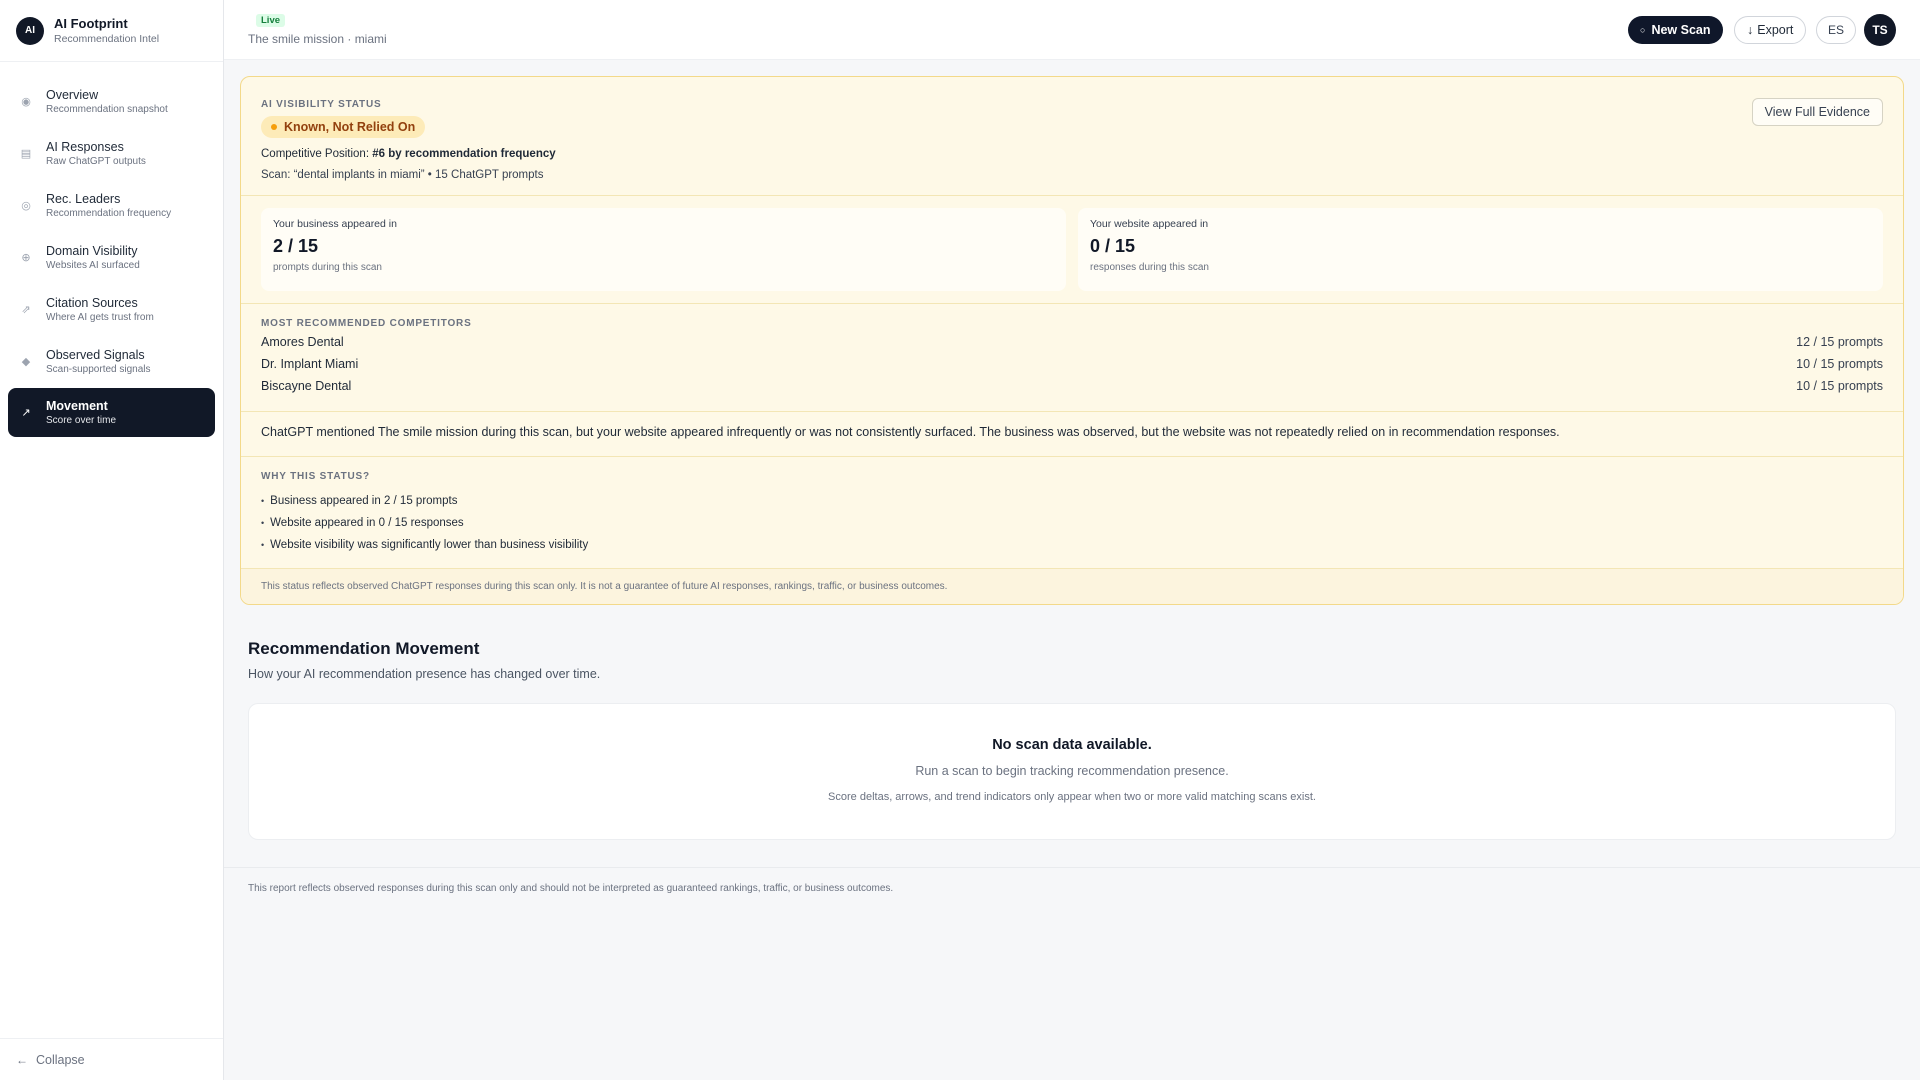 This screenshot has width=1920, height=1080. Describe the element at coordinates (271, 20) in the screenshot. I see `live-badge: Live` at that location.